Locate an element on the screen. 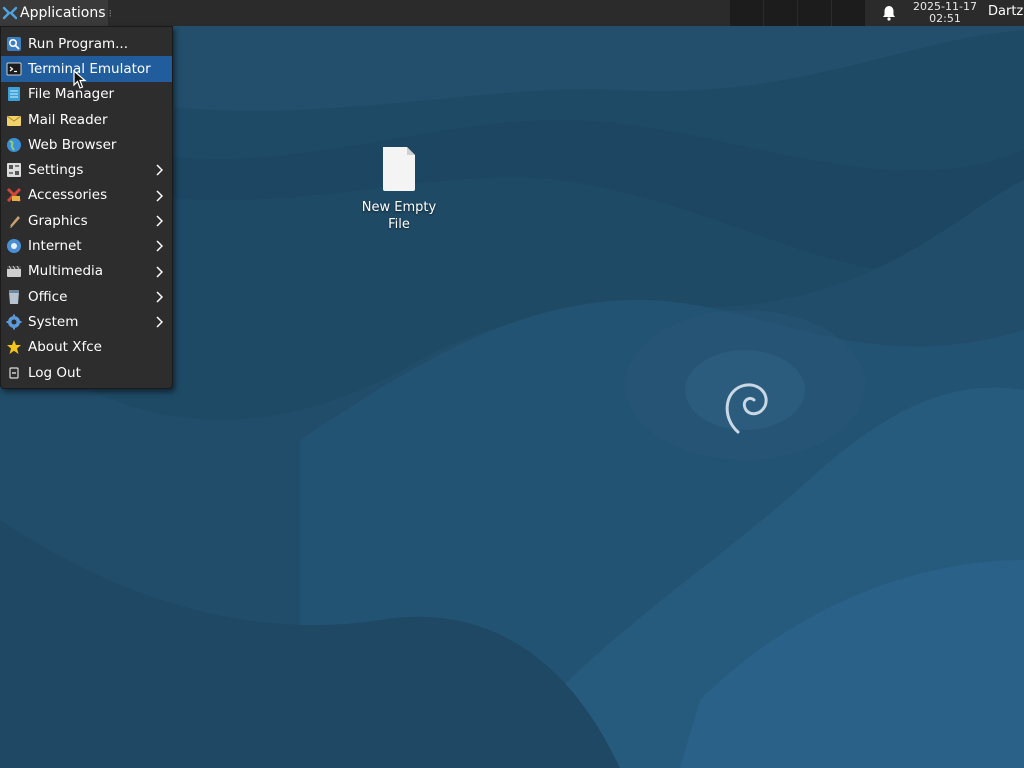 The image size is (1024, 768). accessories-icon is located at coordinates (14, 195).